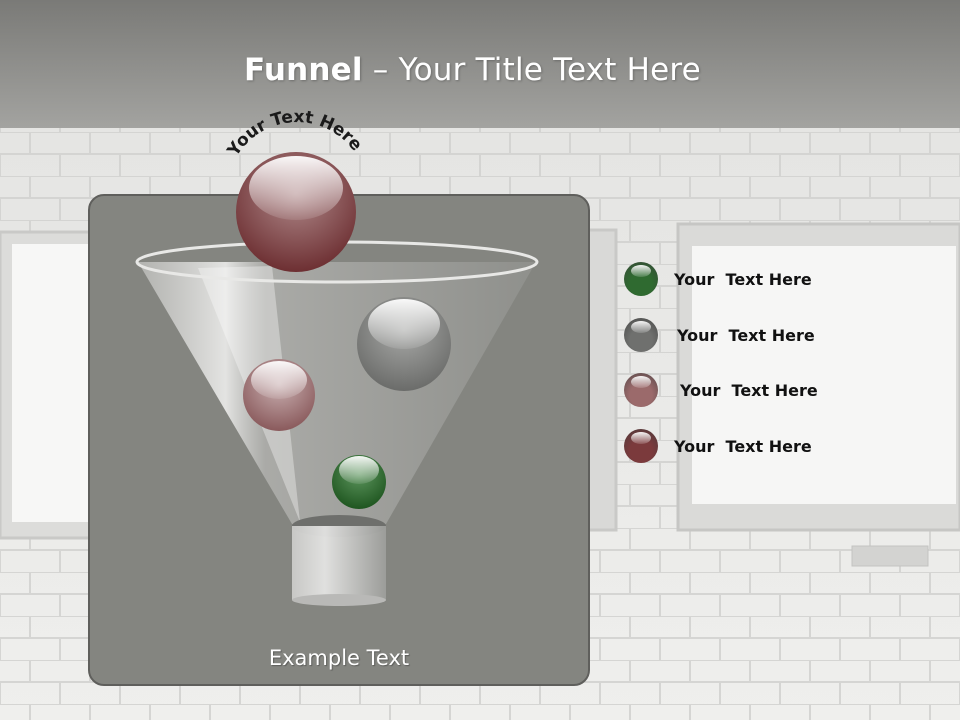 The image size is (960, 720). I want to click on funnel-tube, so click(339, 563).